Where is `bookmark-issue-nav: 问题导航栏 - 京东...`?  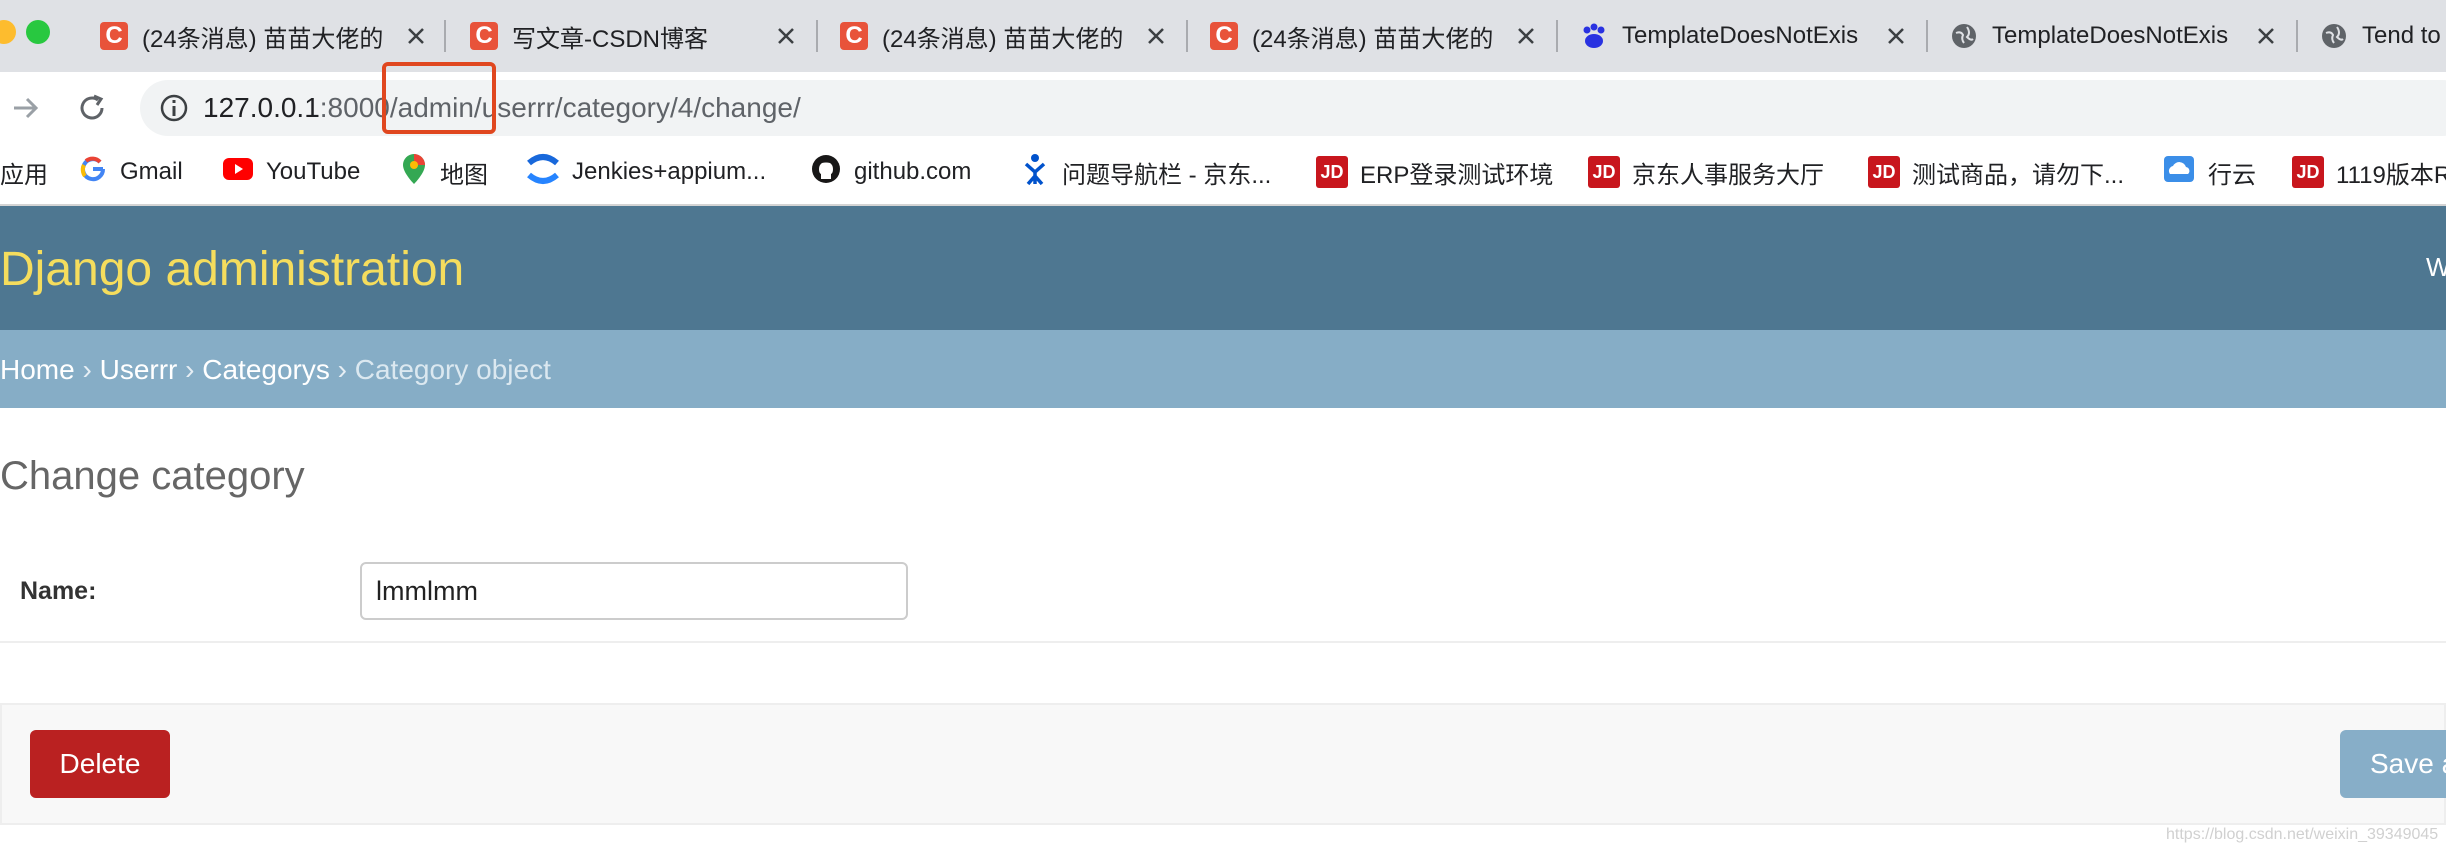
bookmark-issue-nav: 问题导航栏 - 京东... is located at coordinates (1145, 172).